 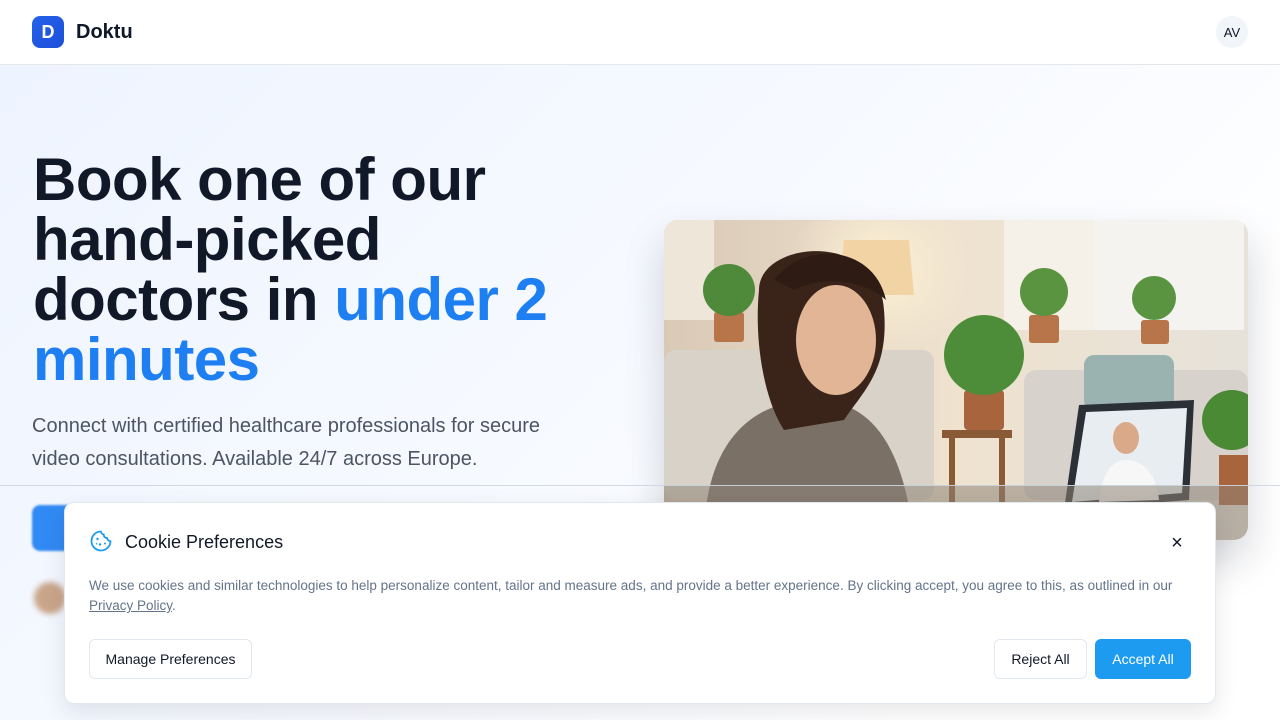 What do you see at coordinates (640, 485) in the screenshot?
I see `divider-line` at bounding box center [640, 485].